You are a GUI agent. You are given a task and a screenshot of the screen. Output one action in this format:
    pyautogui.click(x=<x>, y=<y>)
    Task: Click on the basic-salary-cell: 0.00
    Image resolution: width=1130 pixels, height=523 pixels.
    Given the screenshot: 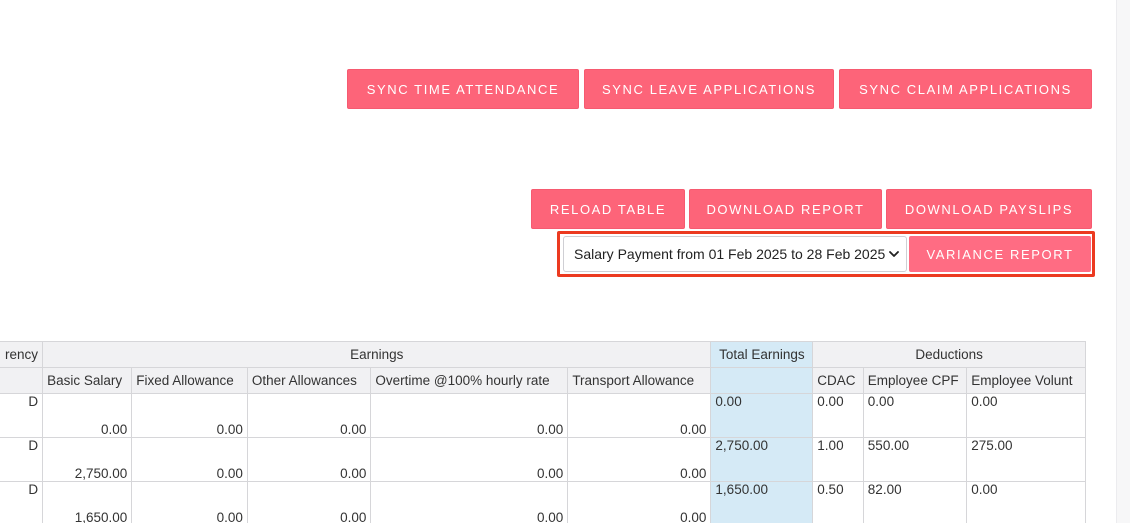 What is the action you would take?
    pyautogui.click(x=87, y=415)
    